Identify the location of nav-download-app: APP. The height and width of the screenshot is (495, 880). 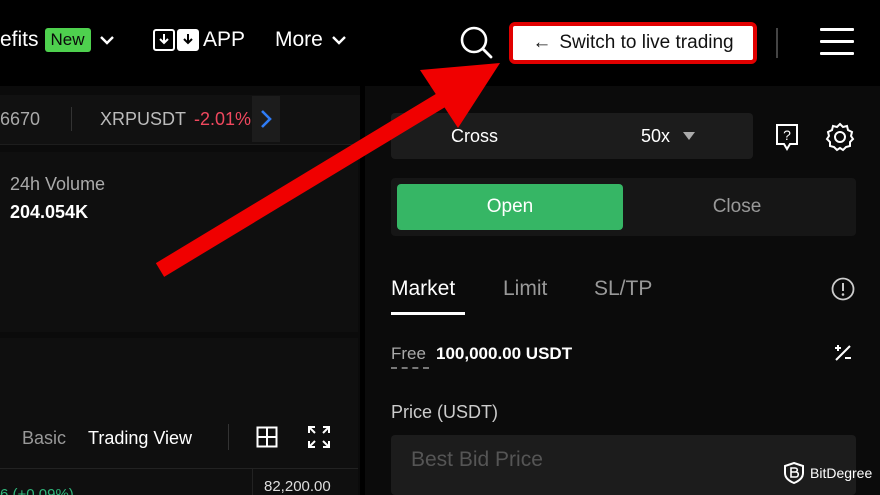
(199, 40).